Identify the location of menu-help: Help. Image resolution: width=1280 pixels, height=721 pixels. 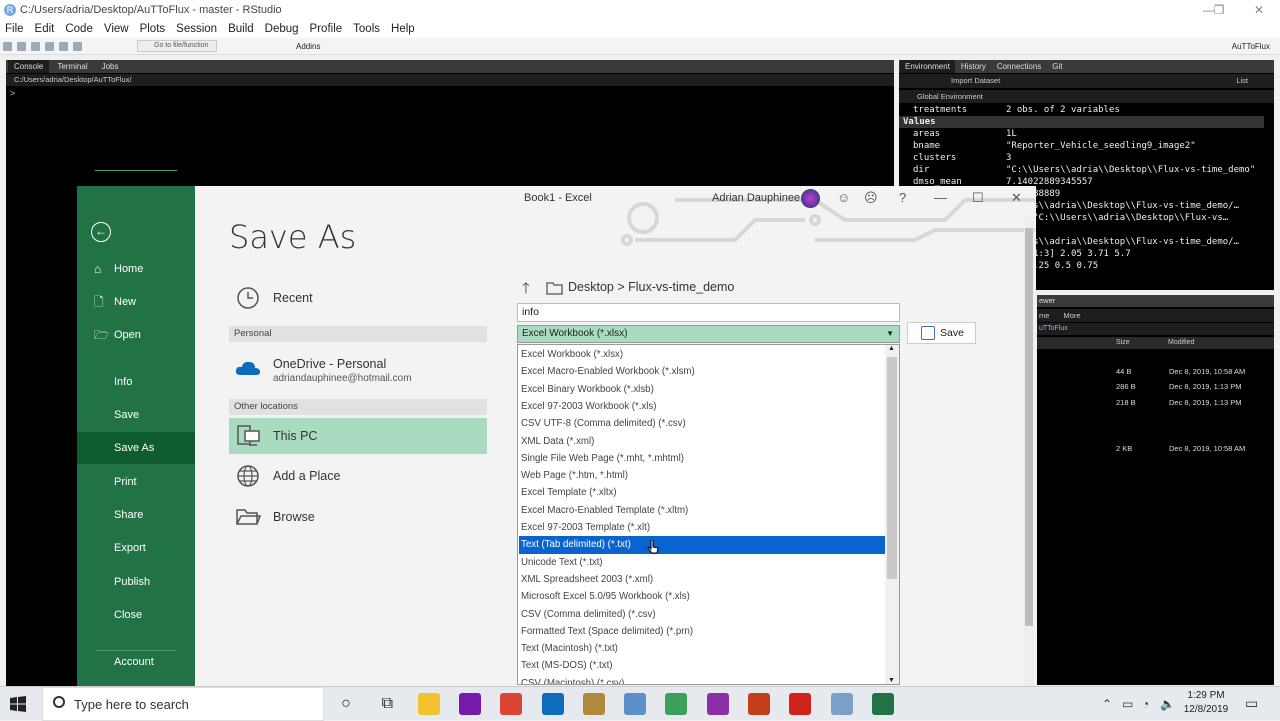
(403, 29).